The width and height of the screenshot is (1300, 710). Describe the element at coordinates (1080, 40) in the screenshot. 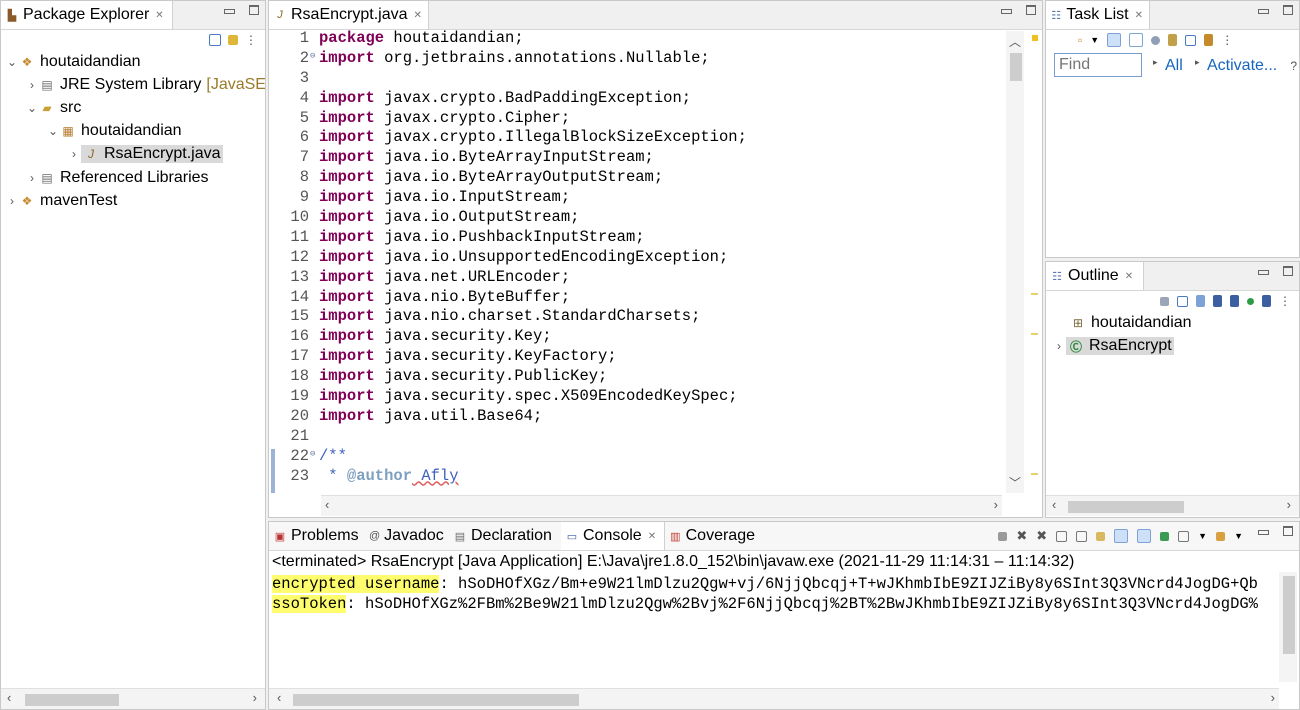

I see `new-task-icon: ▫` at that location.